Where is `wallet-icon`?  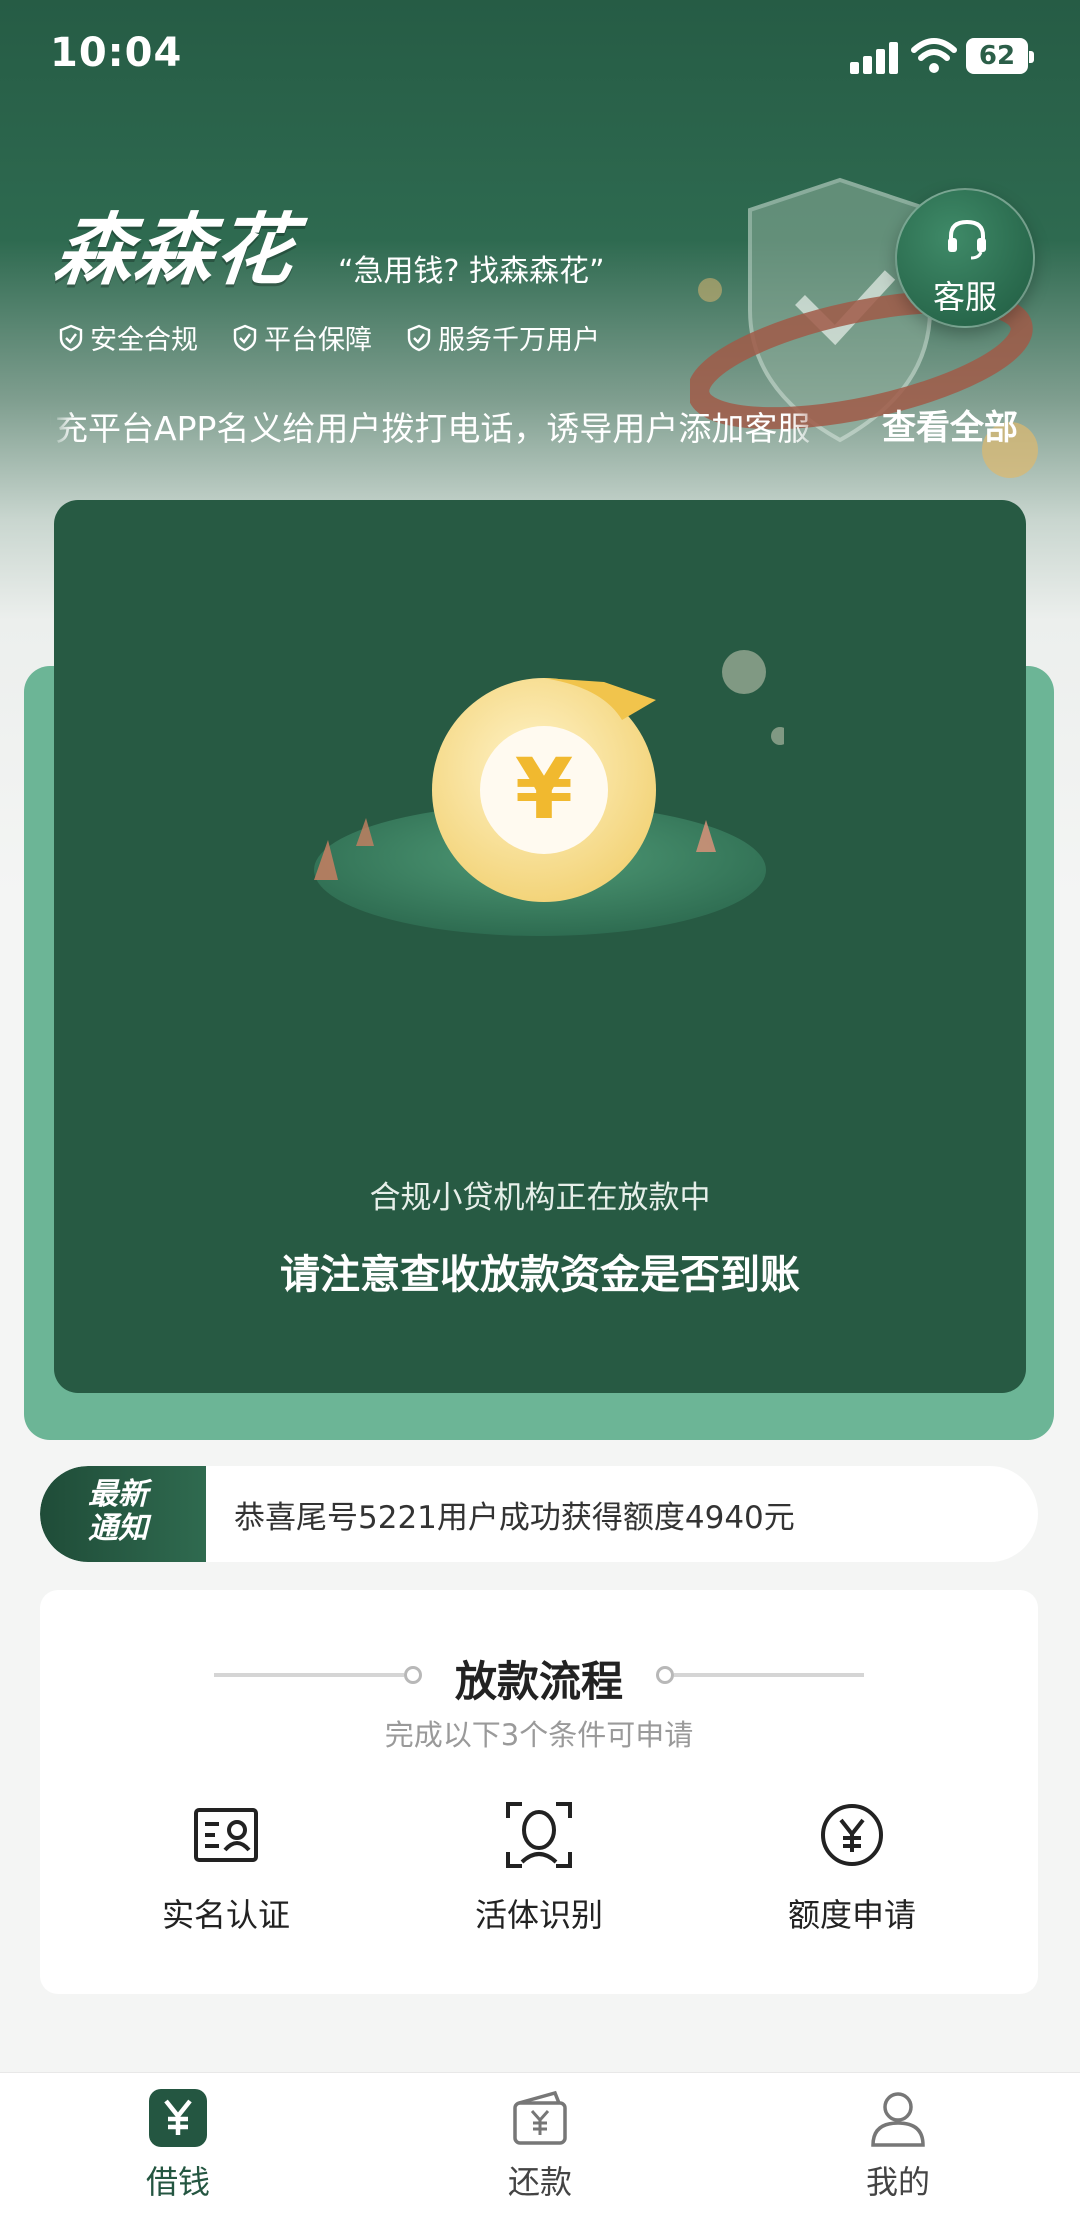 wallet-icon is located at coordinates (540, 2117).